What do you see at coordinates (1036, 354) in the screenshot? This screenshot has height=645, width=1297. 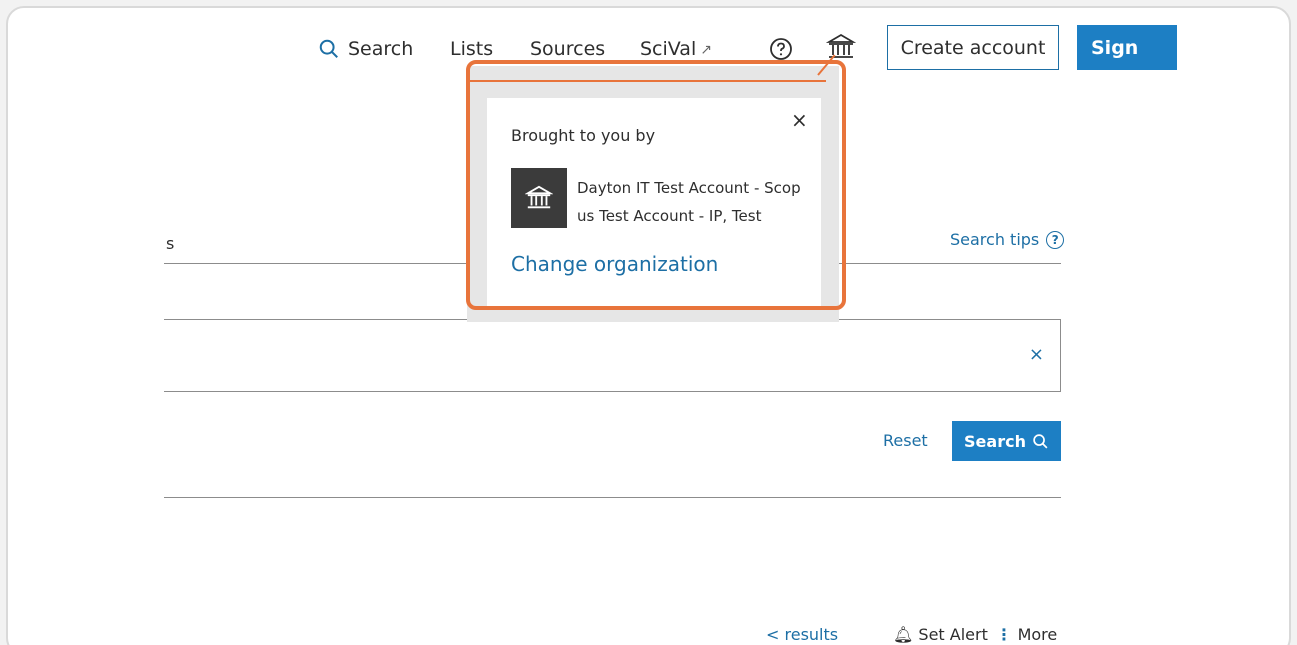 I see `clear-icon: ×` at bounding box center [1036, 354].